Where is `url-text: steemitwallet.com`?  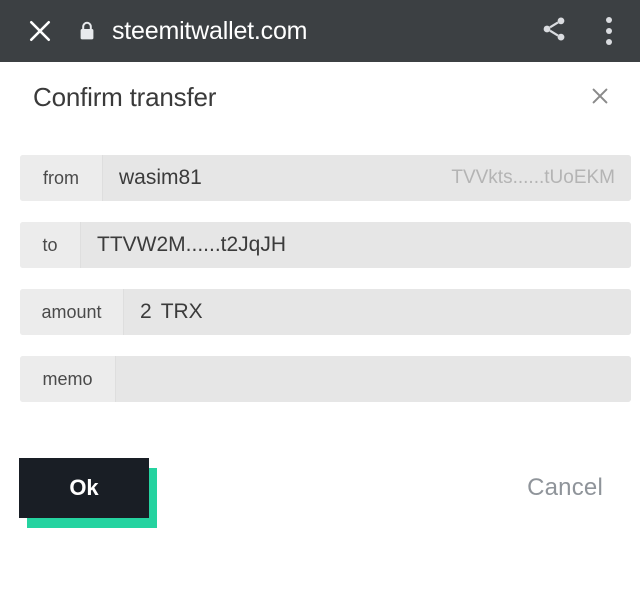
url-text: steemitwallet.com is located at coordinates (210, 30).